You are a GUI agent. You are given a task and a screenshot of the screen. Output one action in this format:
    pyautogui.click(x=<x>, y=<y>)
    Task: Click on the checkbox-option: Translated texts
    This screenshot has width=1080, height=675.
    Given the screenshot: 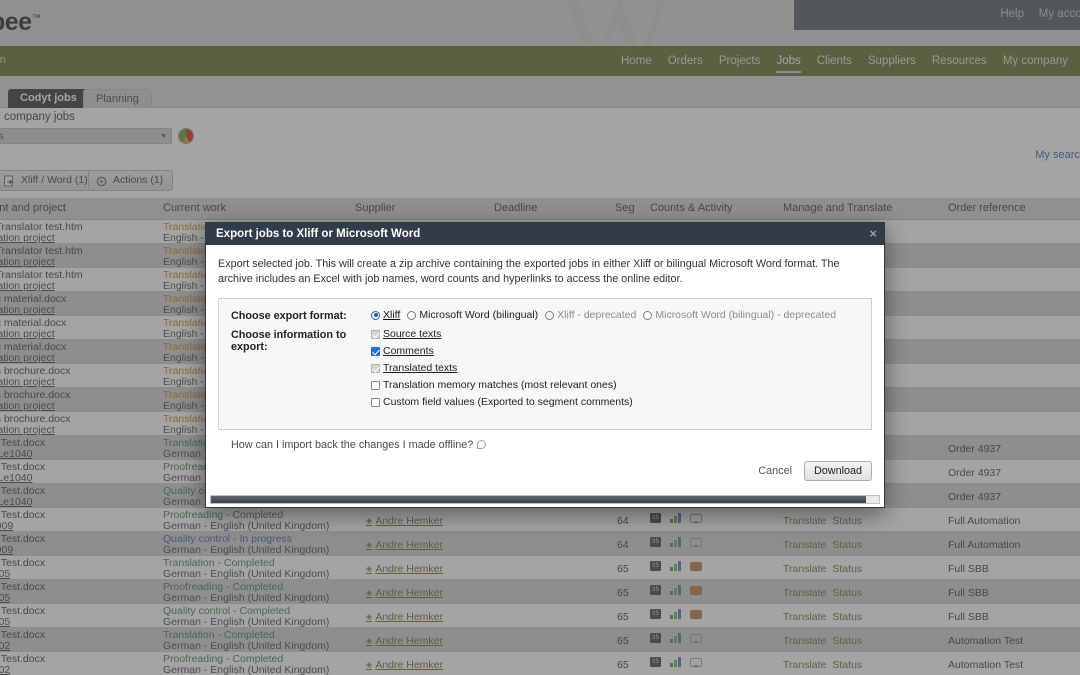 What is the action you would take?
    pyautogui.click(x=615, y=368)
    